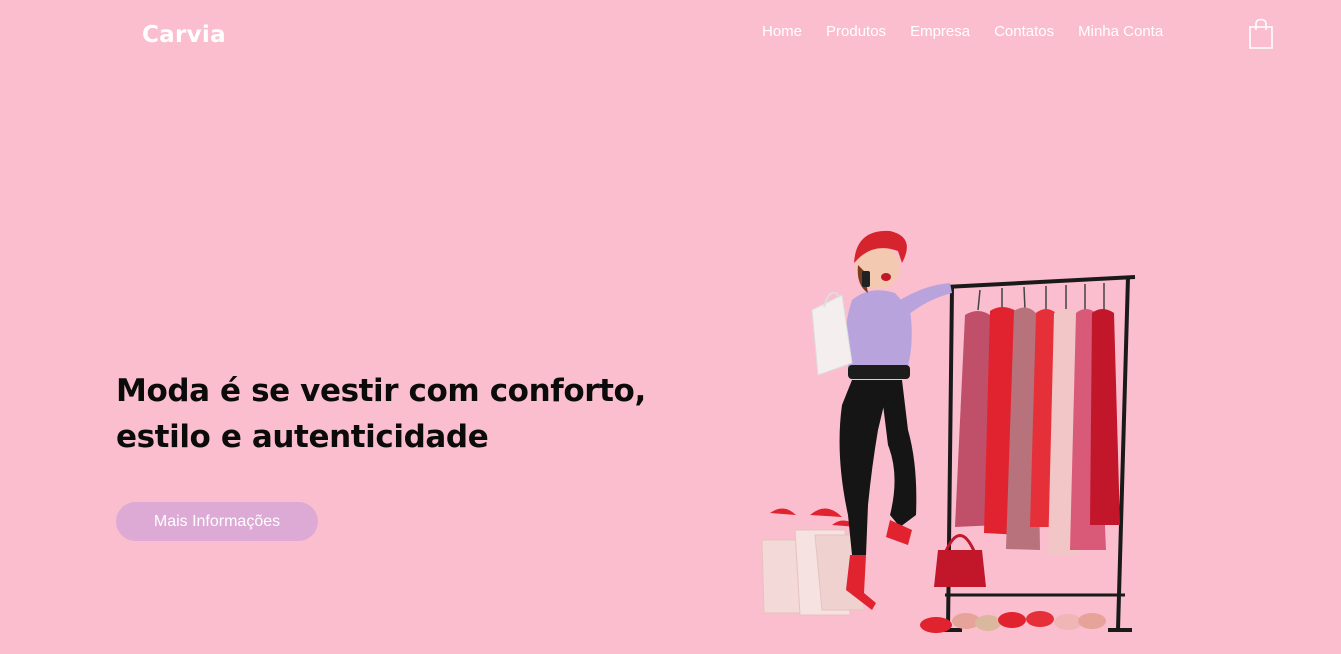  I want to click on handbag, so click(960, 560).